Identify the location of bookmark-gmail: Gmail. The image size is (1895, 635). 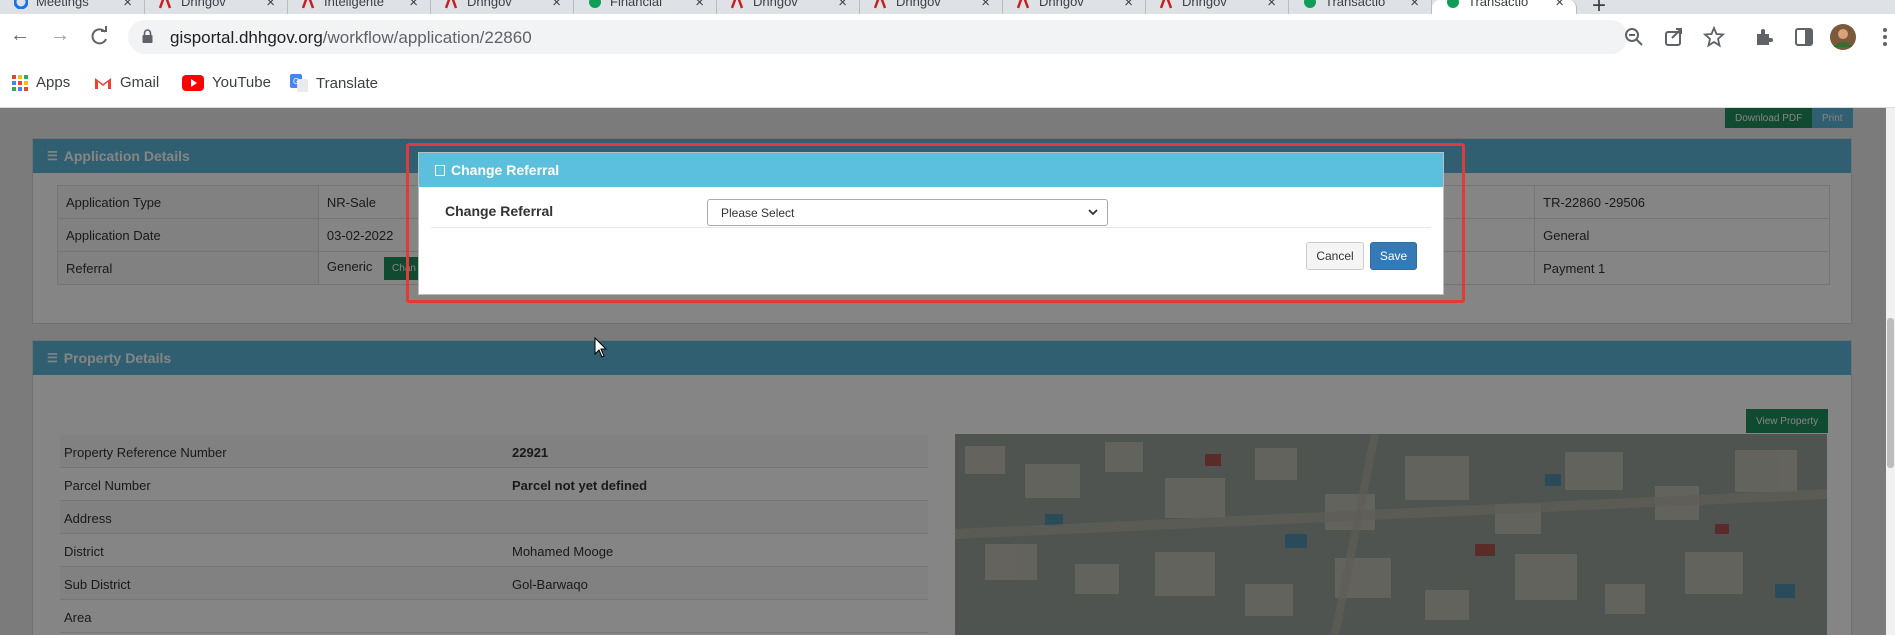
(126, 82).